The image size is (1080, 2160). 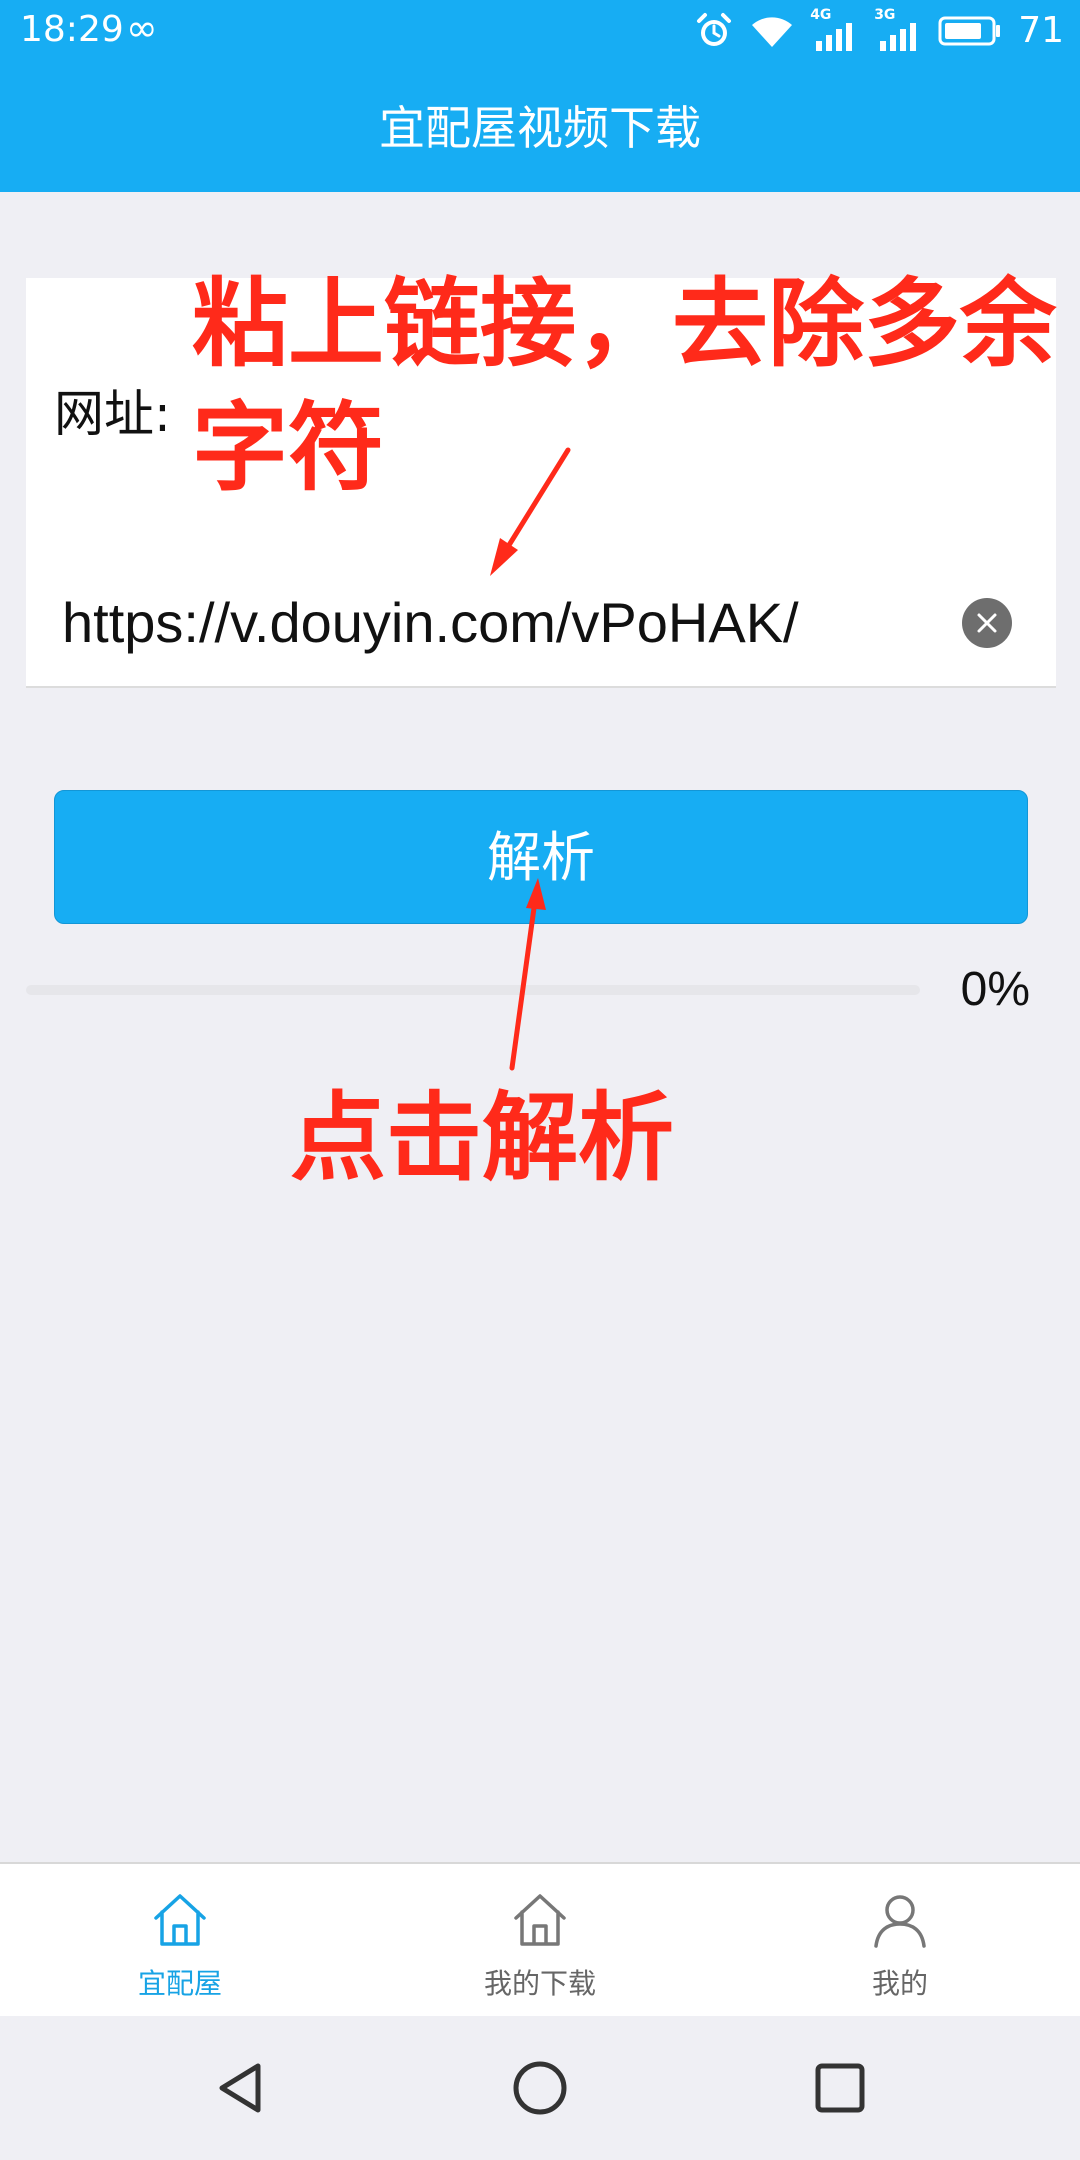 I want to click on bottom-tab-bar: 宜配屋 我的下载 我的, so click(x=540, y=1940).